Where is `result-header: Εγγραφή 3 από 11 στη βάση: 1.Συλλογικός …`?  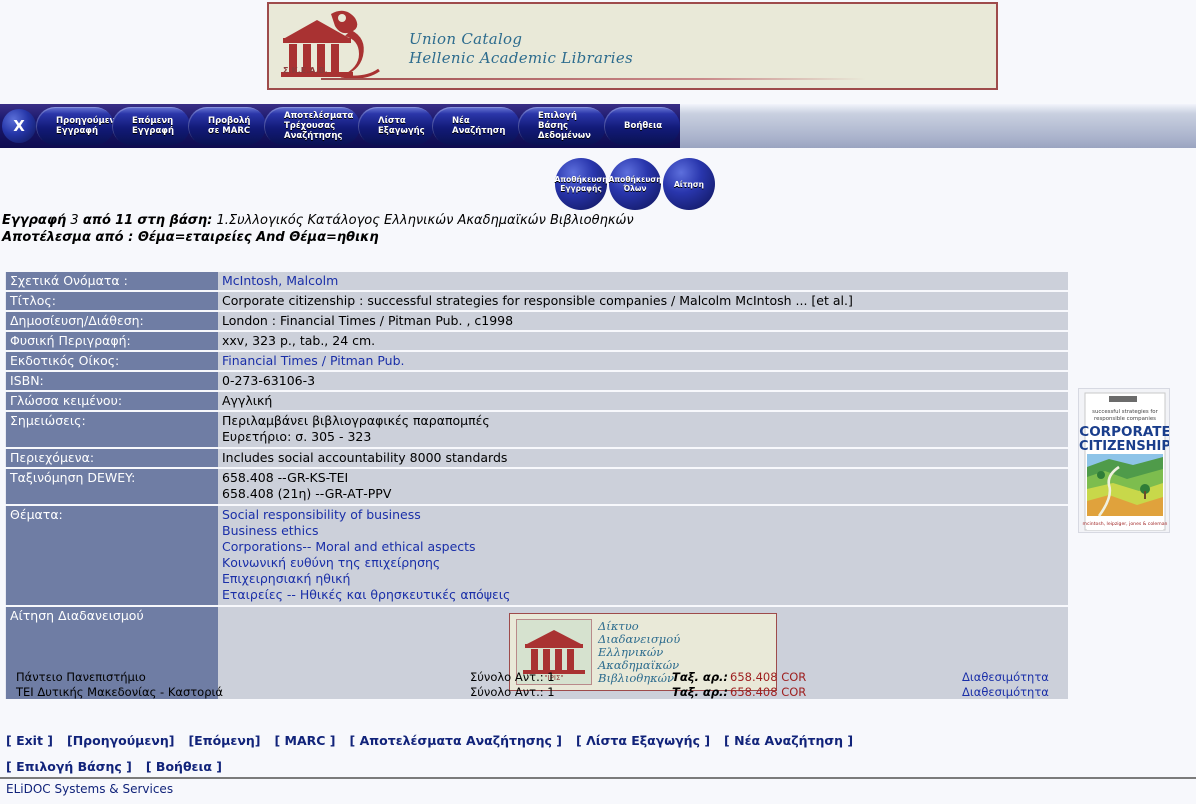 result-header: Εγγραφή 3 από 11 στη βάση: 1.Συλλογικός … is located at coordinates (552, 229).